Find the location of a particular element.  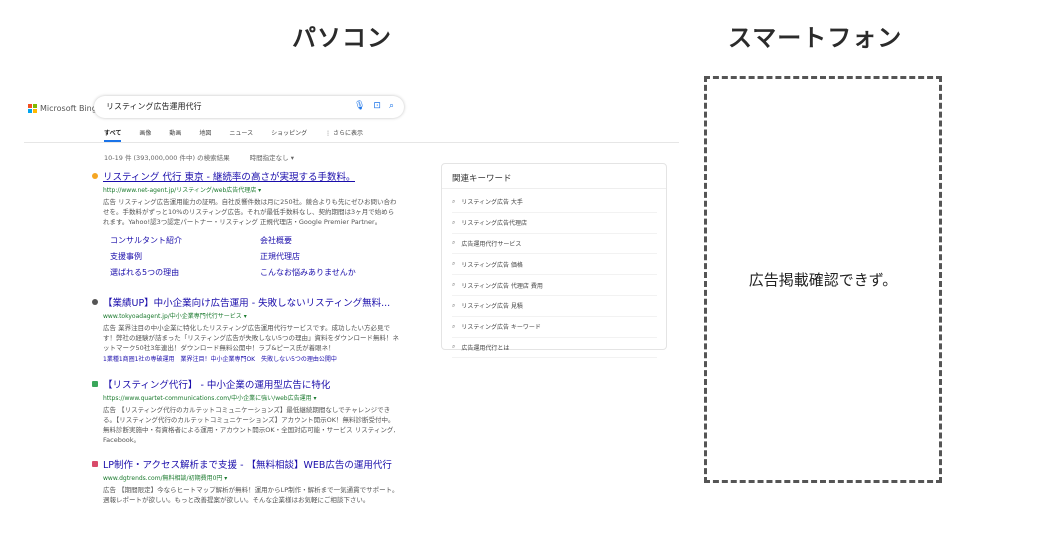

logo-text: Microsoft Bing is located at coordinates (68, 108).